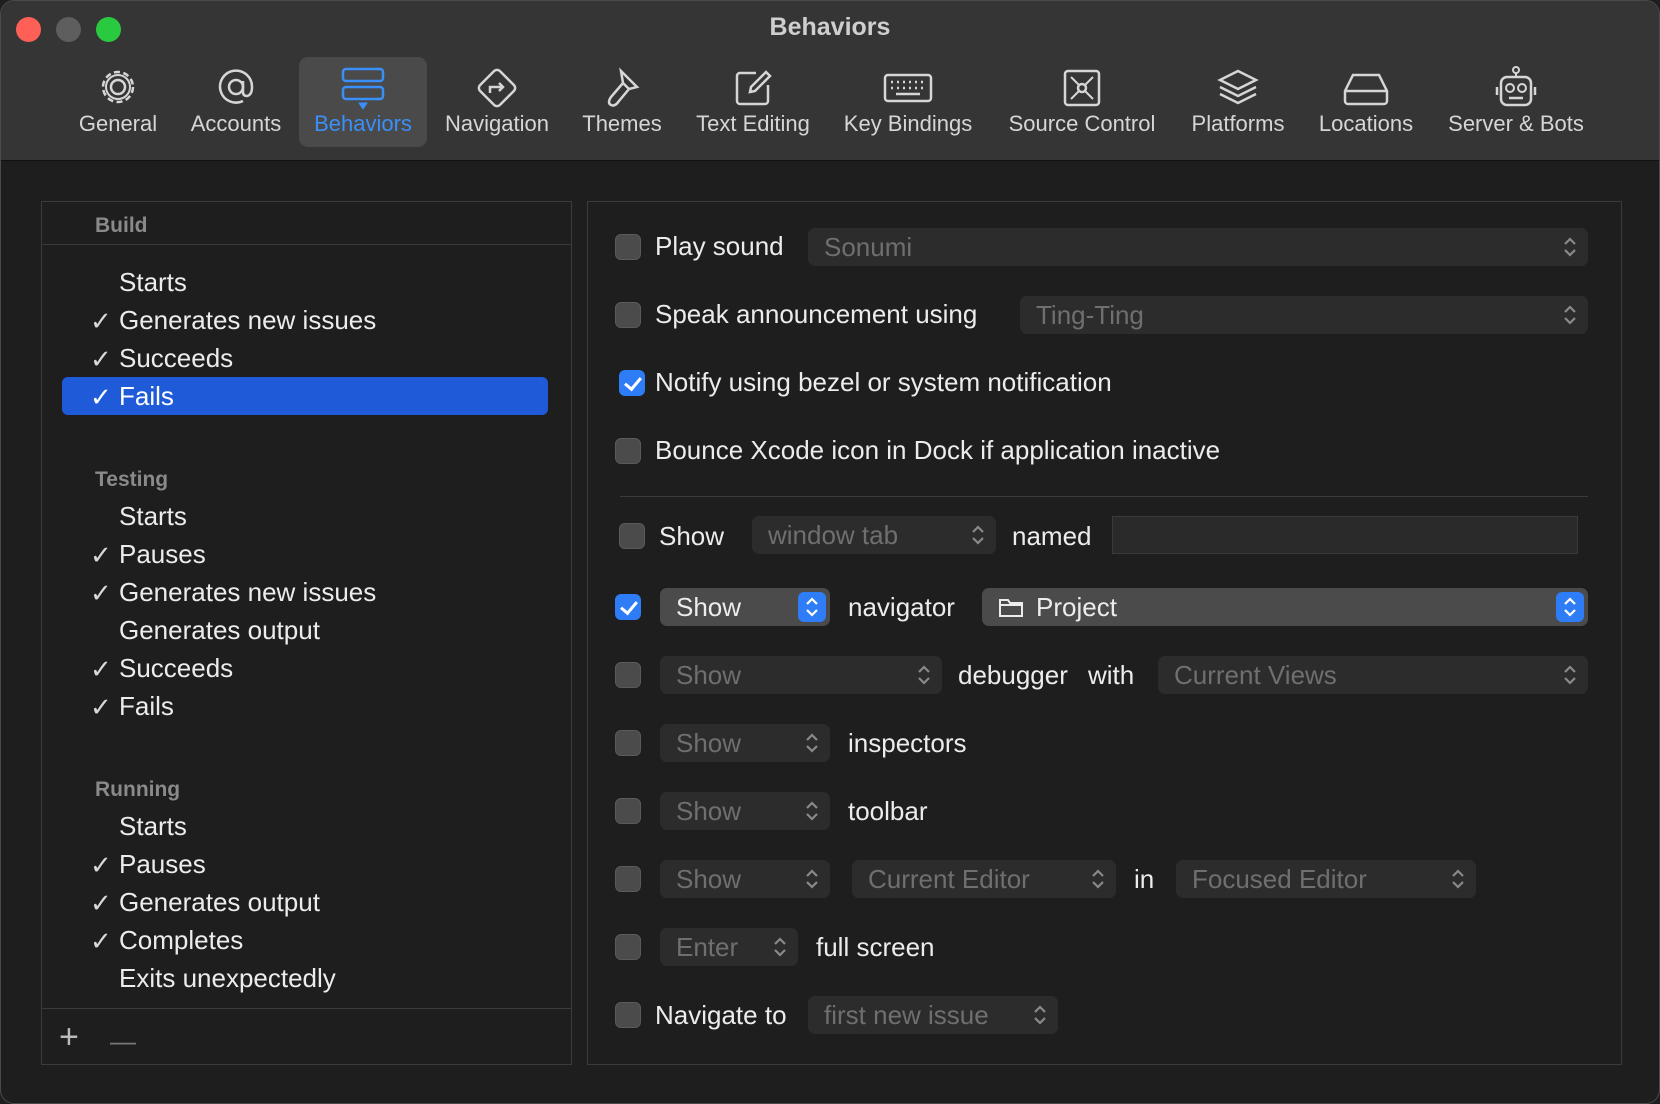  I want to click on navigator-label: navigator, so click(901, 607).